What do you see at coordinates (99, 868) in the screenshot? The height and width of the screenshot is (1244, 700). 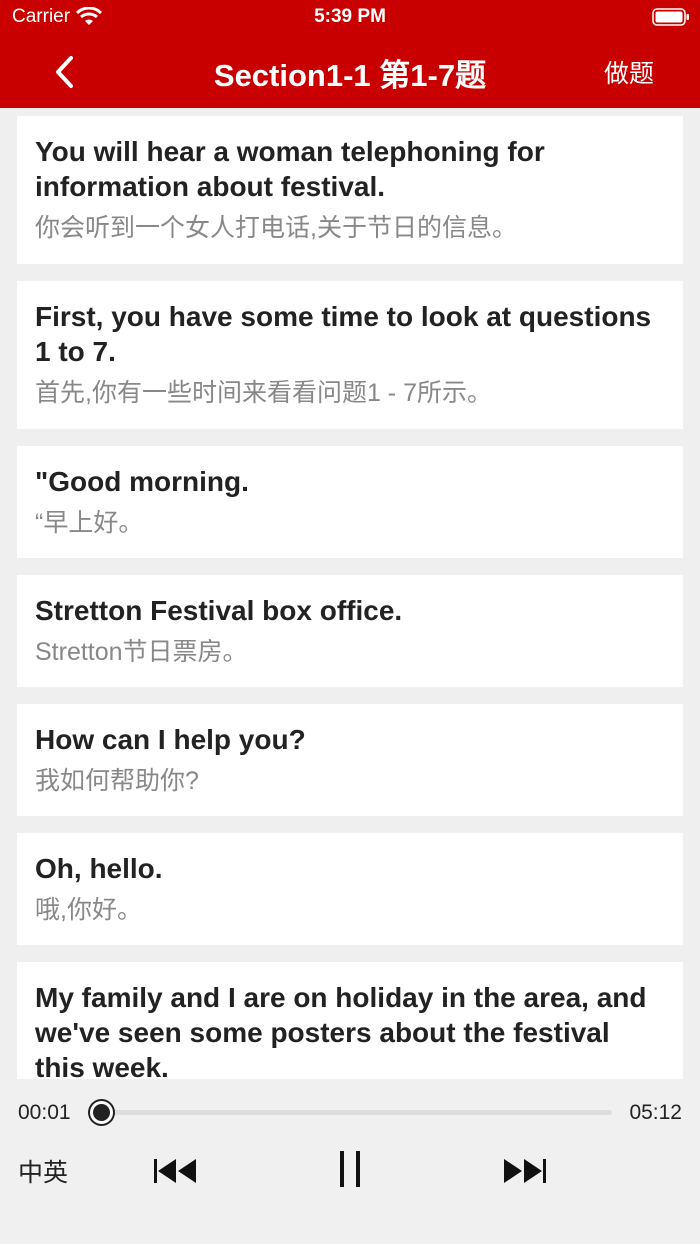 I see `english-sentence: Oh, hello.` at bounding box center [99, 868].